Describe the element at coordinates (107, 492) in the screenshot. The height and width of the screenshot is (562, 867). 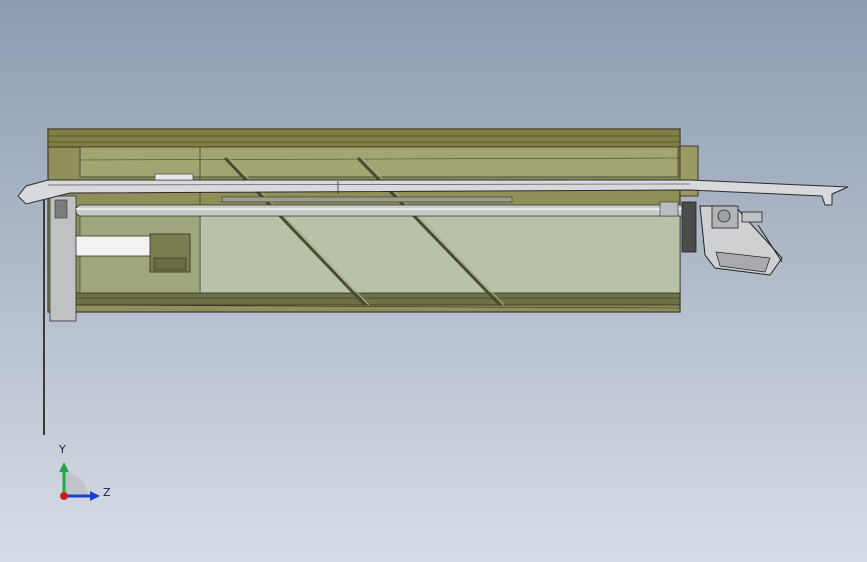
I see `z-axis-label: Z` at that location.